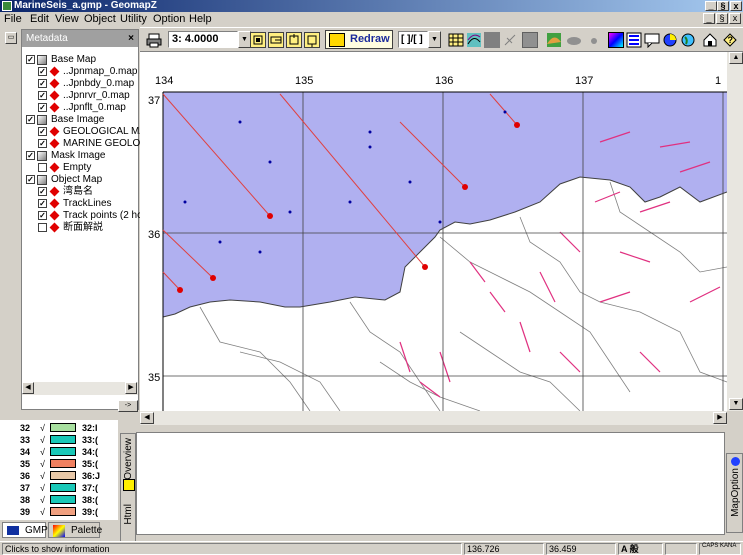 Image resolution: width=743 pixels, height=555 pixels. Describe the element at coordinates (147, 418) in the screenshot. I see `map-scroll-left-button: ◀` at that location.